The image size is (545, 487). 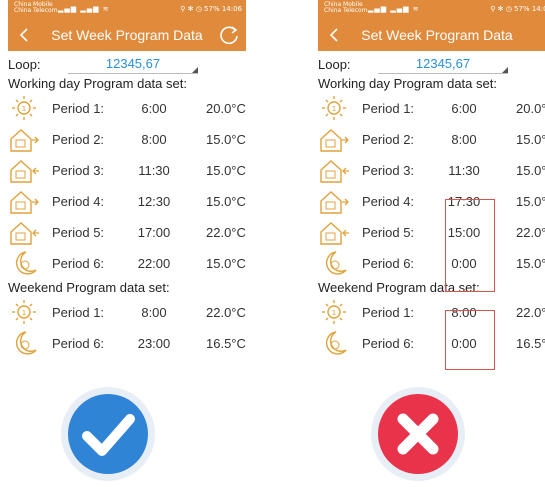 I want to click on period-temperature: 16.5°, so click(x=530, y=343).